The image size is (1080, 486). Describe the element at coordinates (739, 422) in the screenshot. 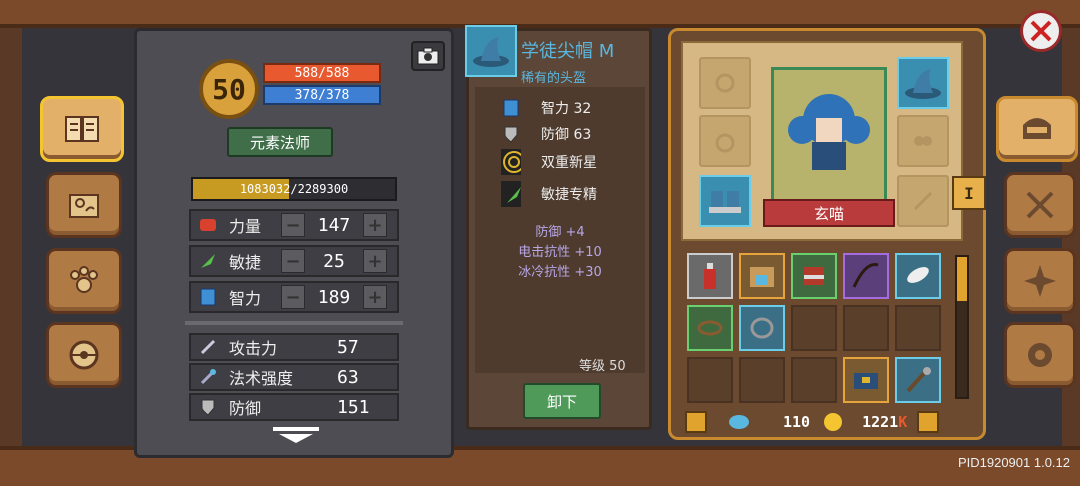

I see `gem-icon` at that location.